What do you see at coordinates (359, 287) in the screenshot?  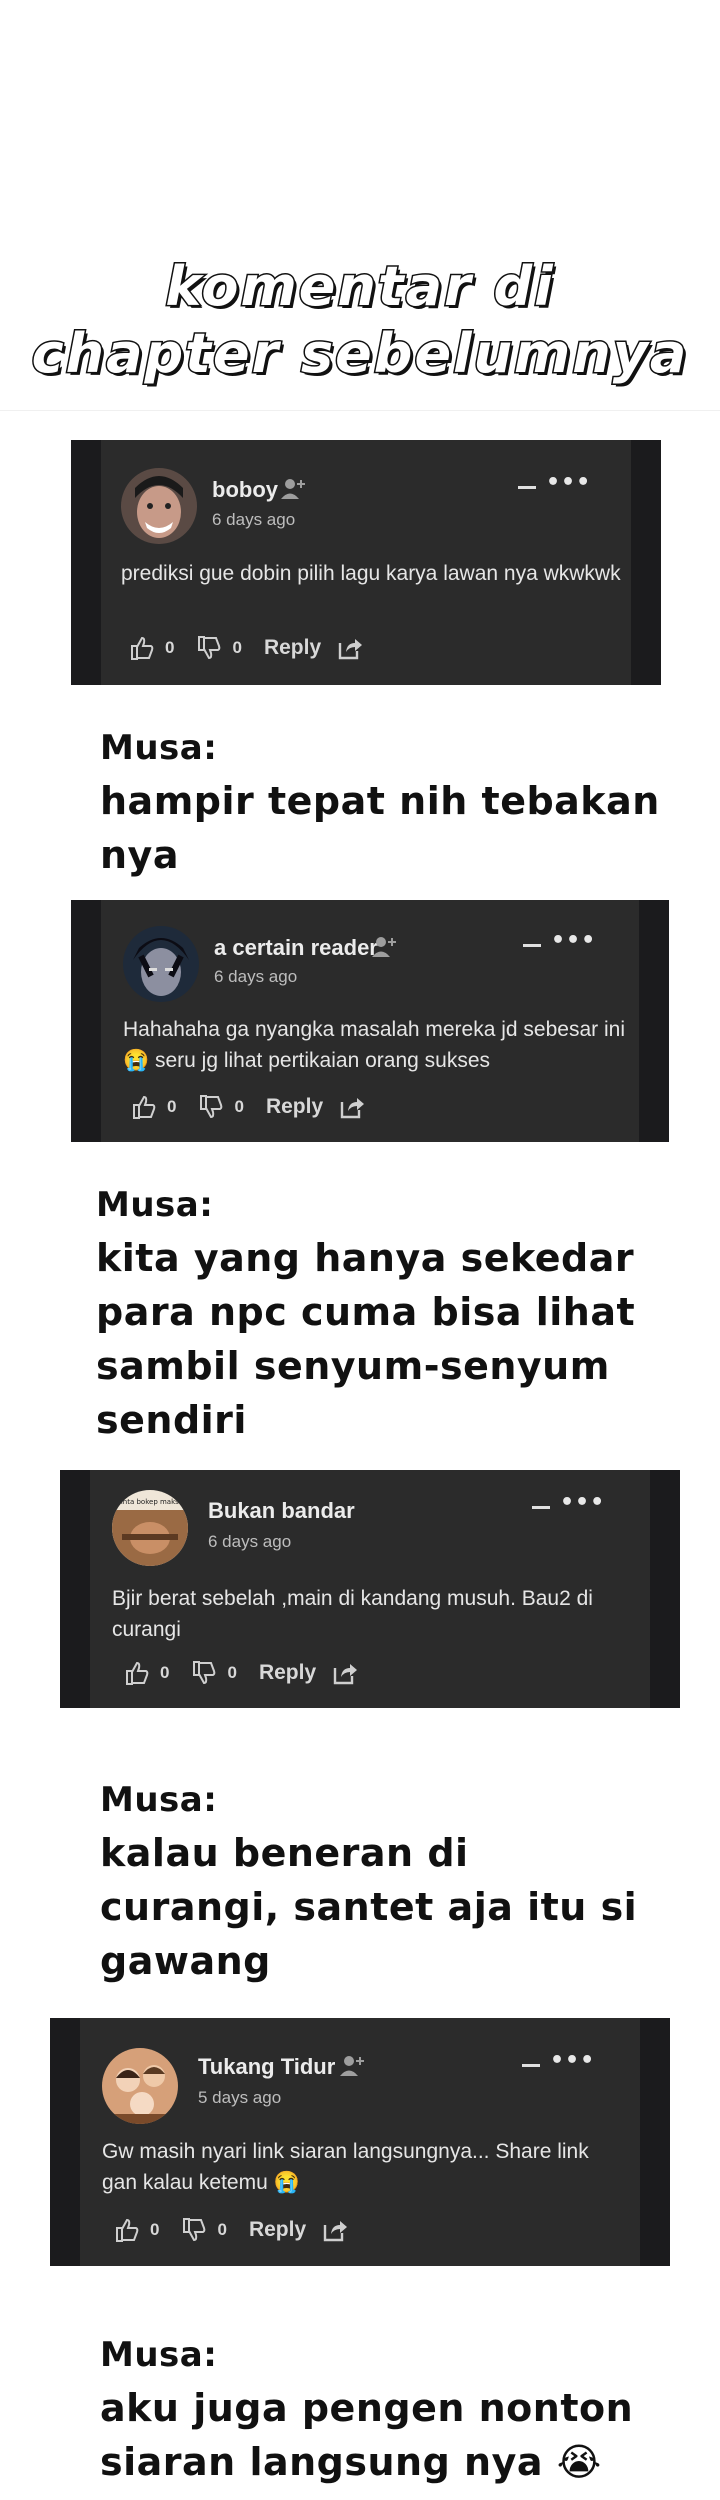 I see `page-title-line-1: komentar di` at bounding box center [359, 287].